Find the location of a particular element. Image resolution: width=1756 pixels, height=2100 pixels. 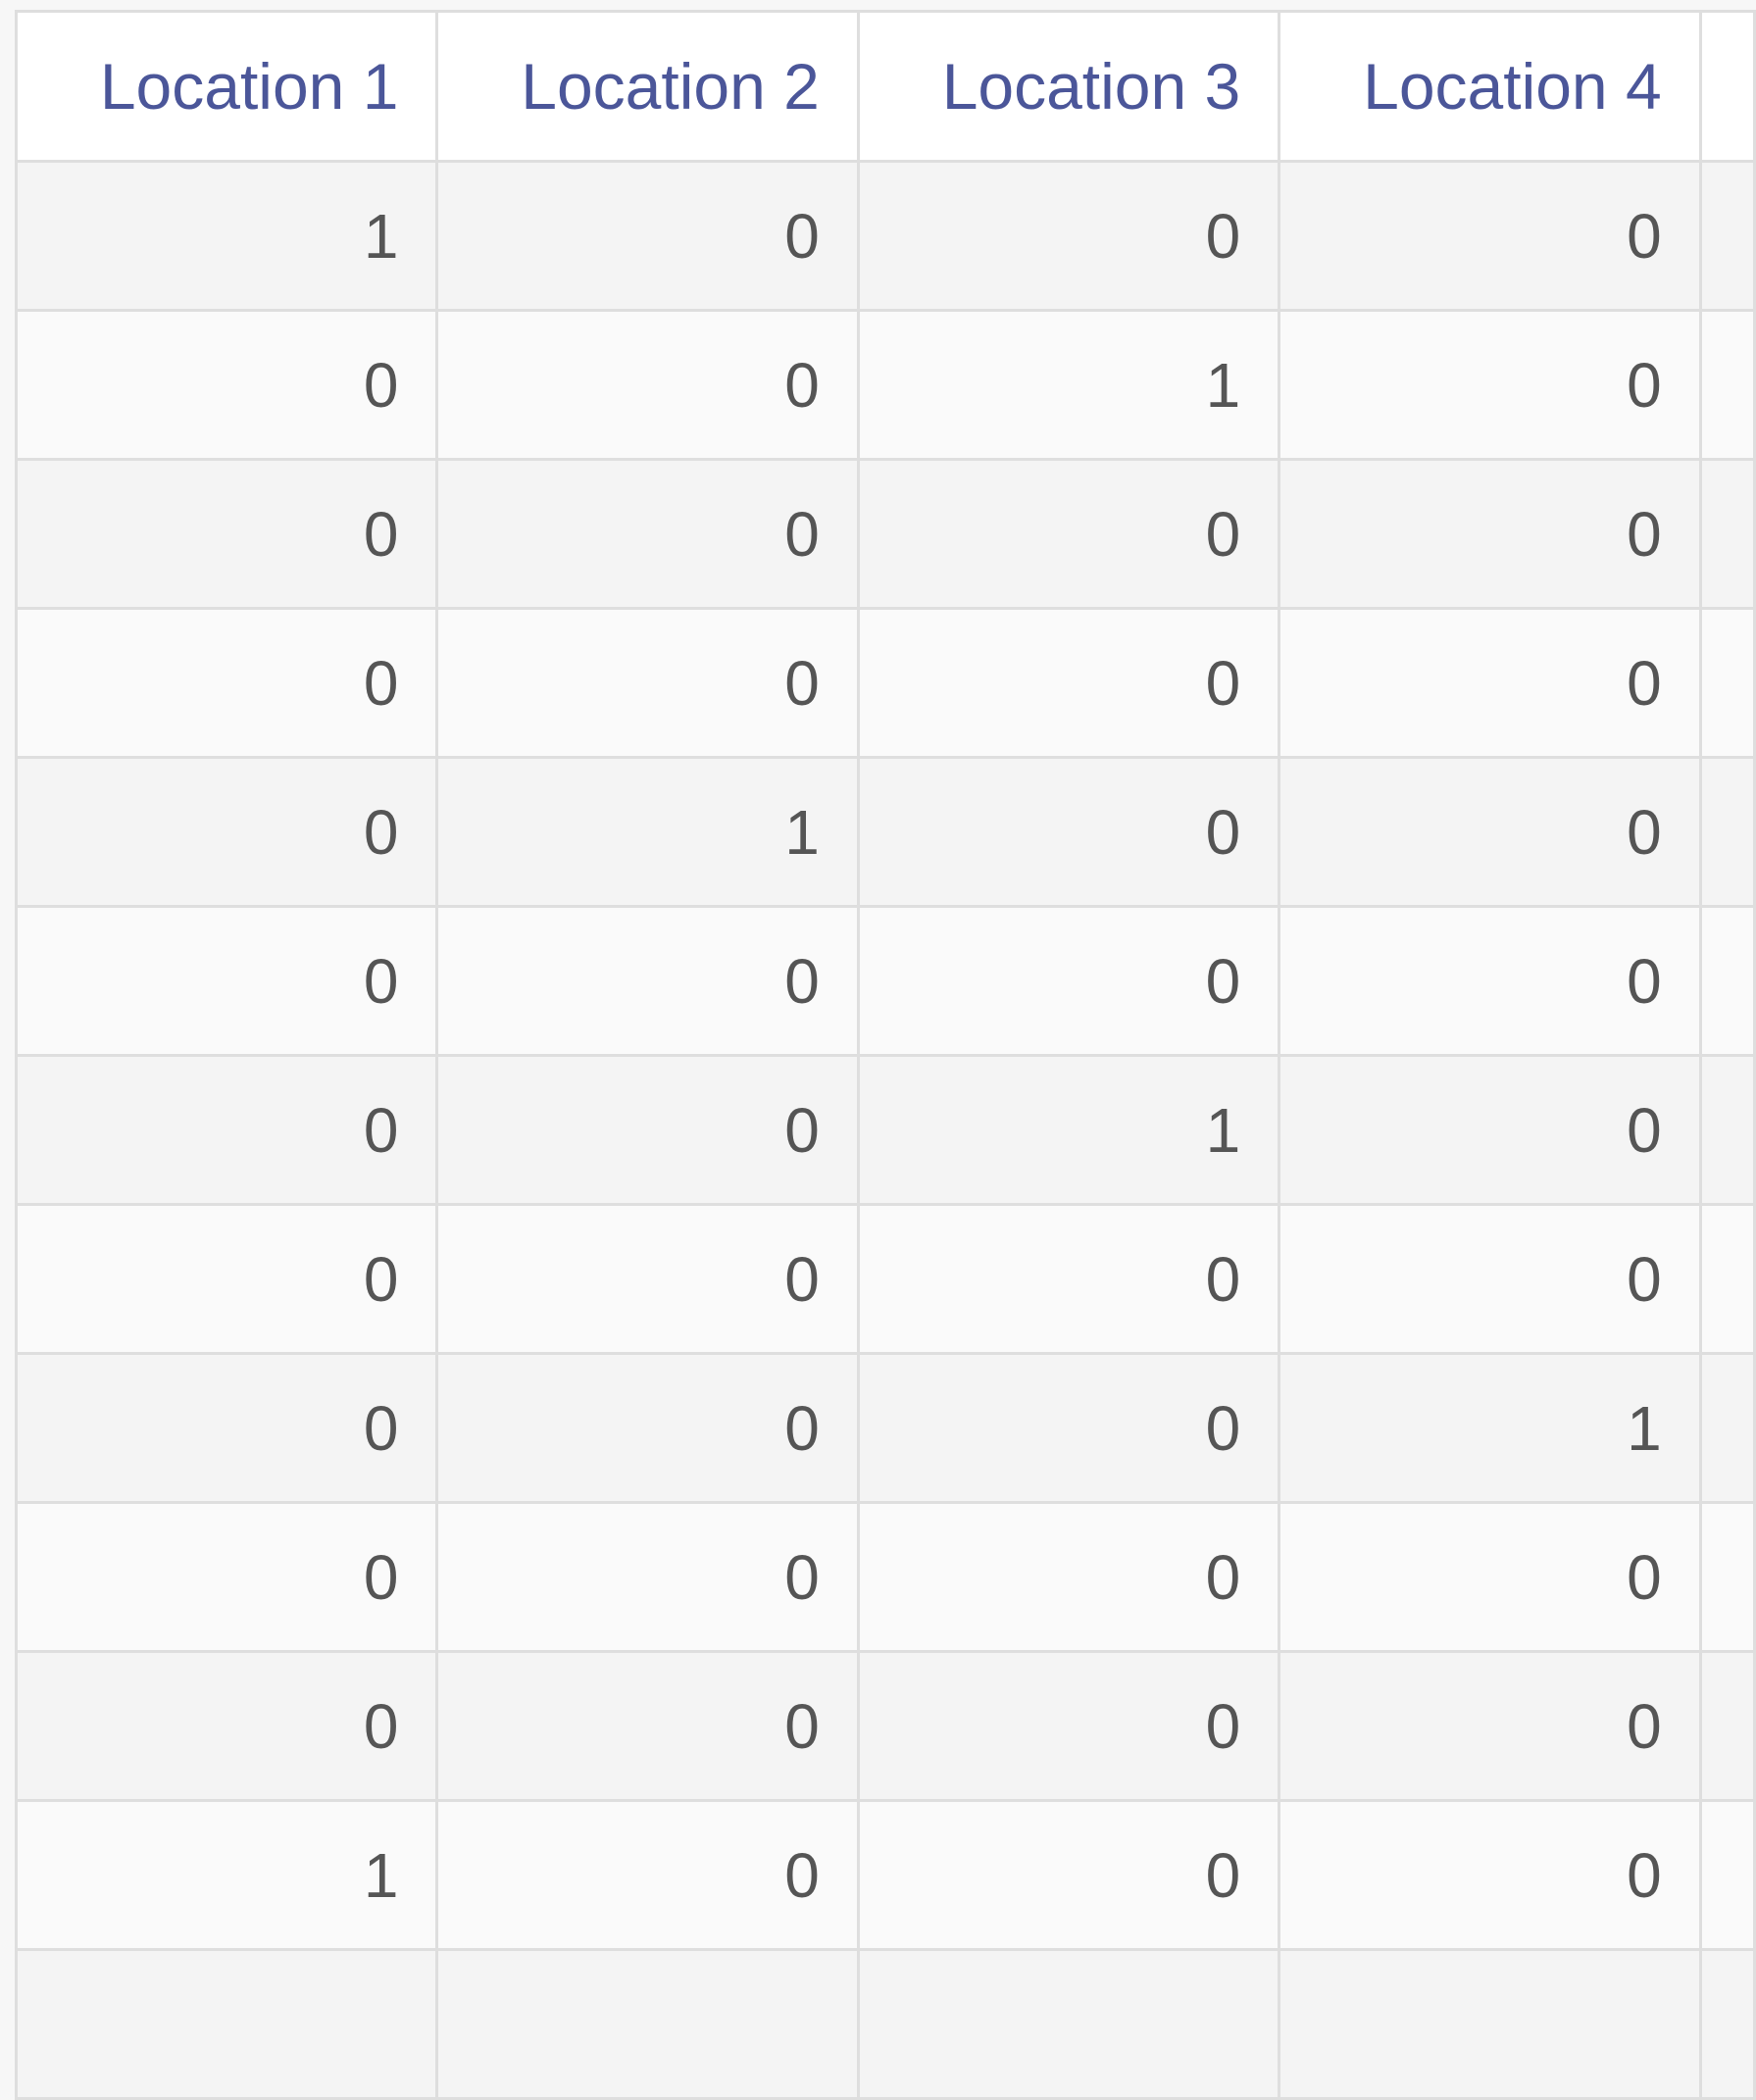

column-header-location-4: Location 4 is located at coordinates (1490, 86).